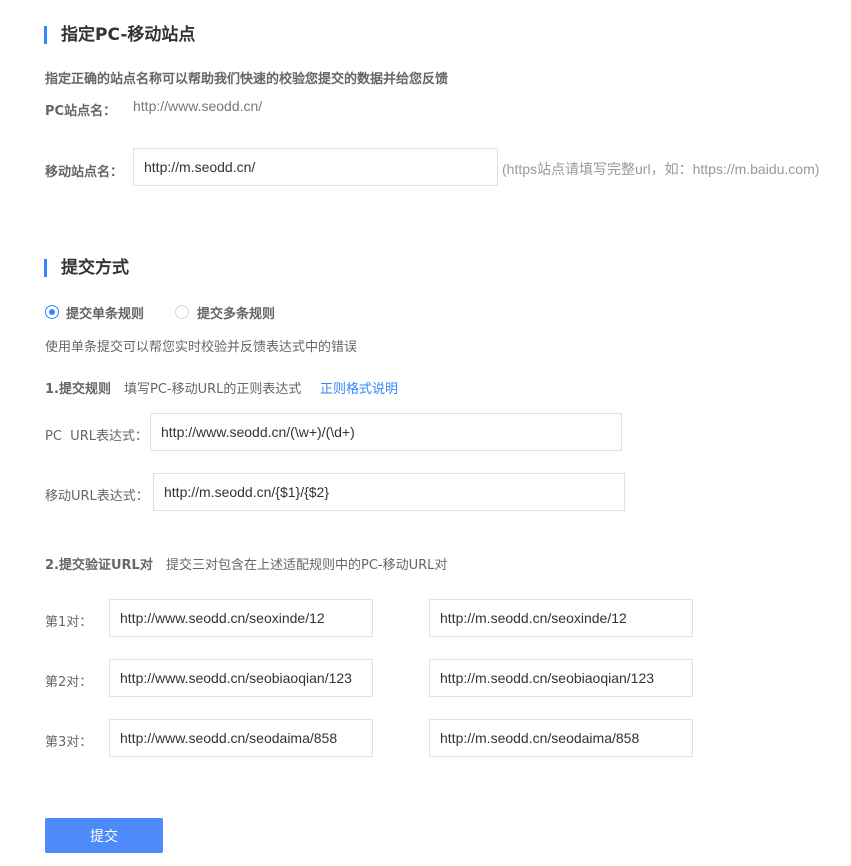 This screenshot has height=866, width=851. I want to click on mobile-site-input: http://m.seodd.cn/, so click(315, 167).